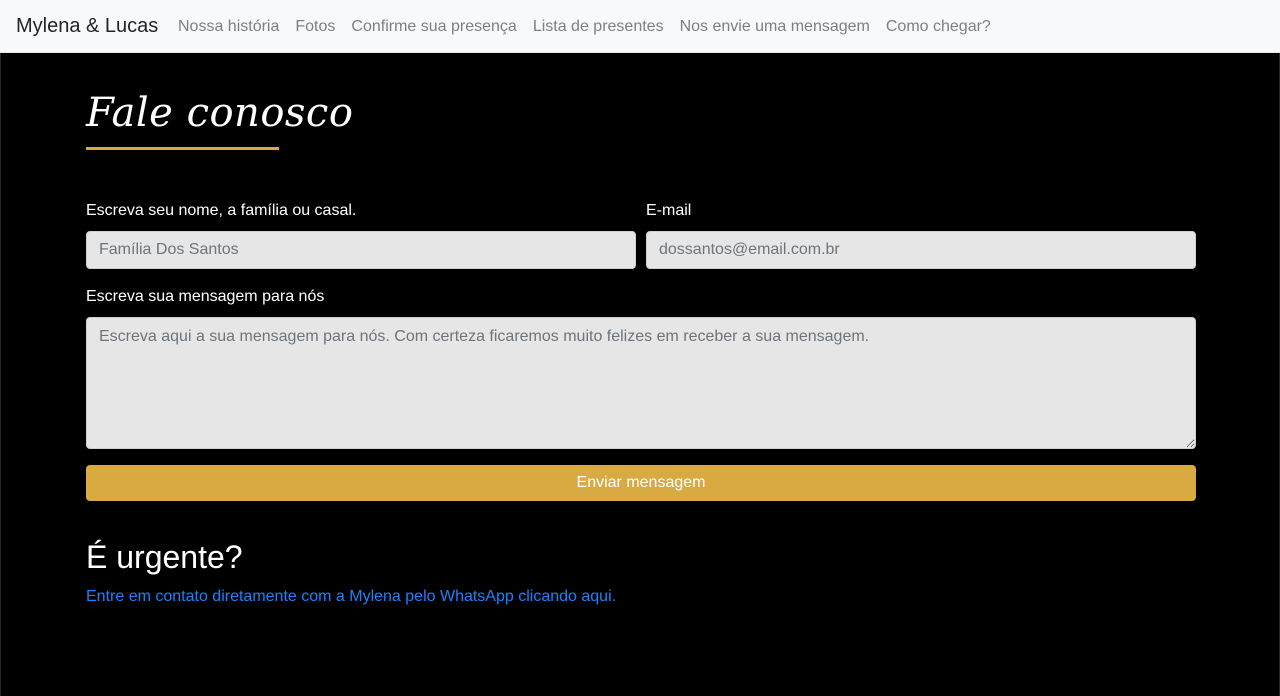 The width and height of the screenshot is (1280, 696). I want to click on nav-item-presenca: Confirme sua presença, so click(433, 27).